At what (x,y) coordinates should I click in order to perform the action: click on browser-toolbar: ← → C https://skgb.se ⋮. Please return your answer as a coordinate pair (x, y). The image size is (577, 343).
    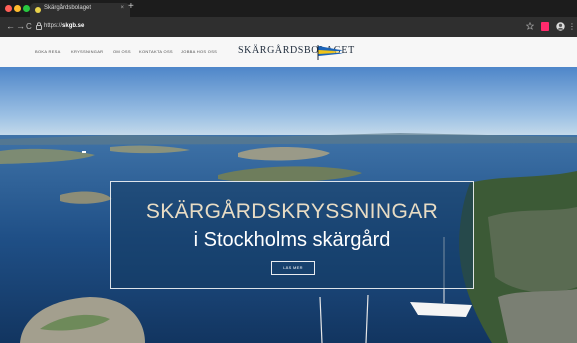
    Looking at the image, I should click on (288, 27).